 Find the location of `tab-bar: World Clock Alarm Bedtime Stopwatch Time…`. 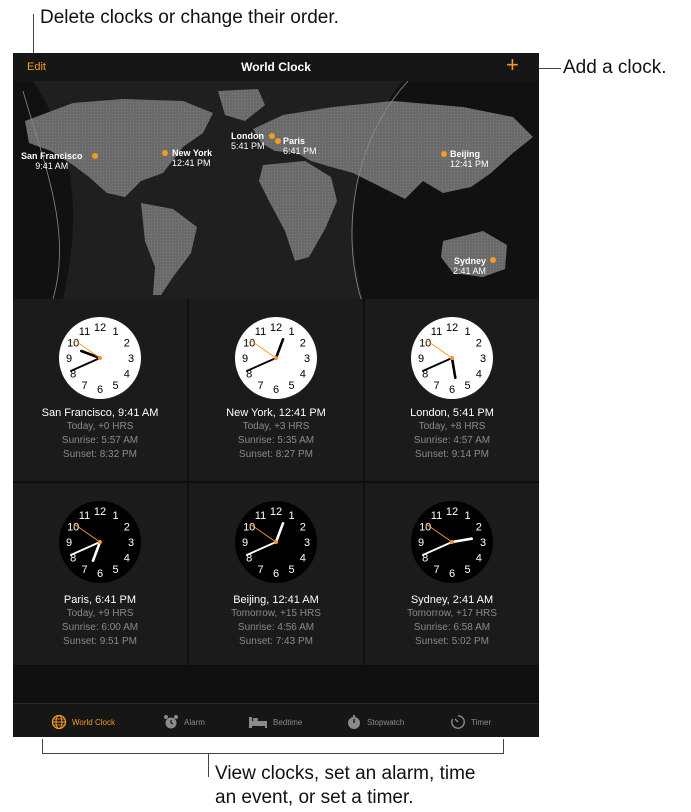

tab-bar: World Clock Alarm Bedtime Stopwatch Time… is located at coordinates (276, 720).